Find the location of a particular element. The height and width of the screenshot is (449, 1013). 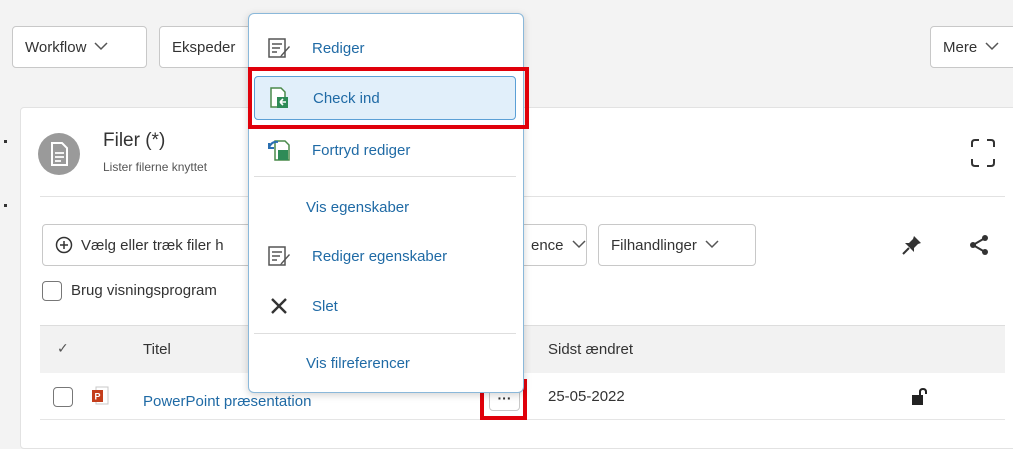

menu-item-label: Vis egenskaber is located at coordinates (358, 207).